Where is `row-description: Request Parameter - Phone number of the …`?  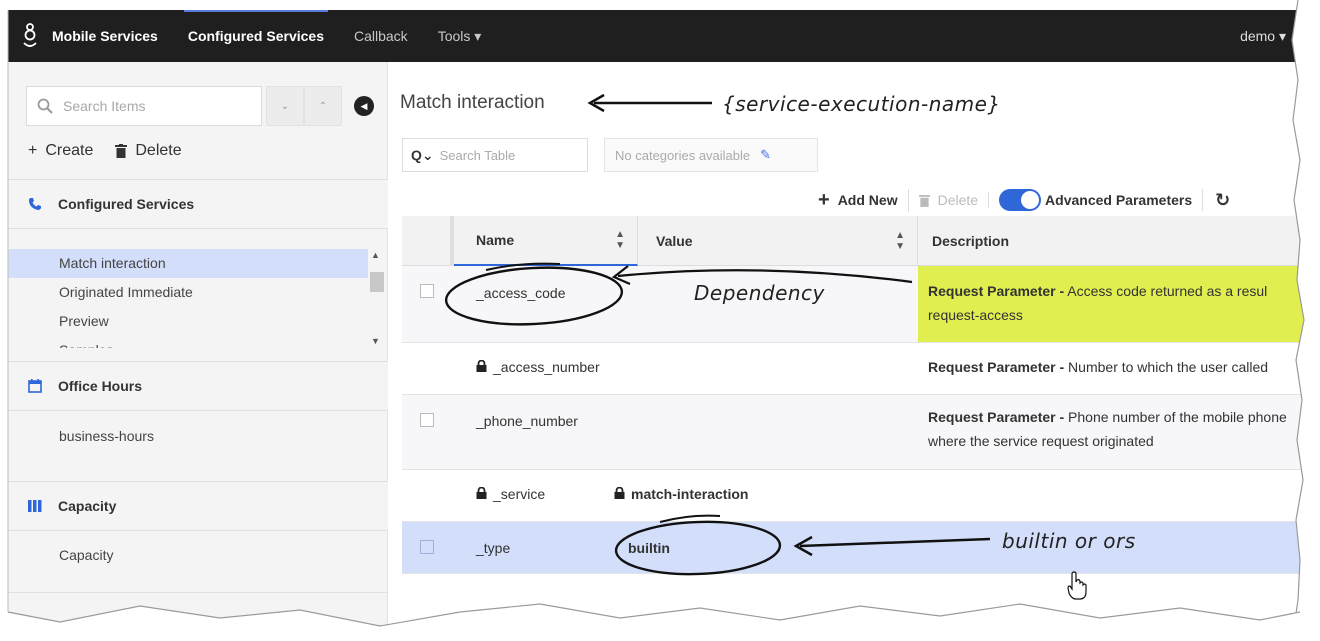
row-description: Request Parameter - Phone number of the … is located at coordinates (1107, 429).